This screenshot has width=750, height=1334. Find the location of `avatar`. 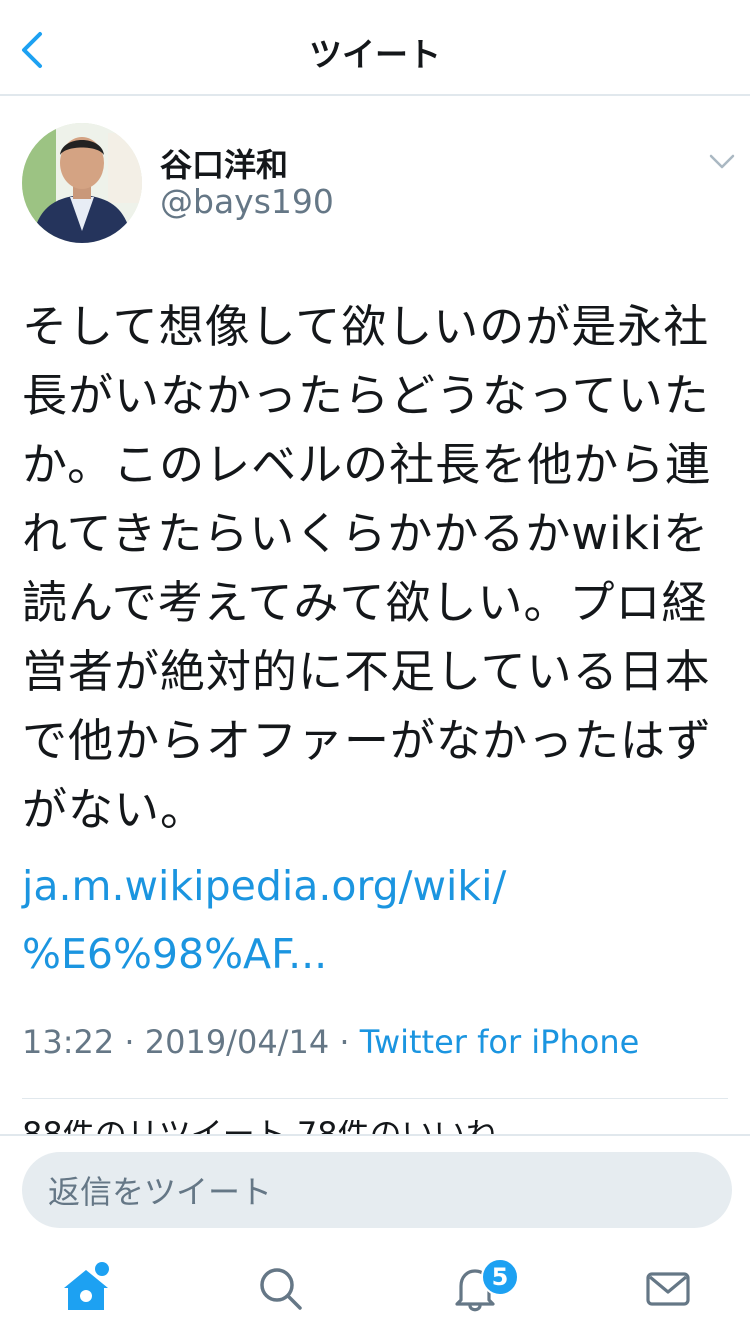

avatar is located at coordinates (82, 183).